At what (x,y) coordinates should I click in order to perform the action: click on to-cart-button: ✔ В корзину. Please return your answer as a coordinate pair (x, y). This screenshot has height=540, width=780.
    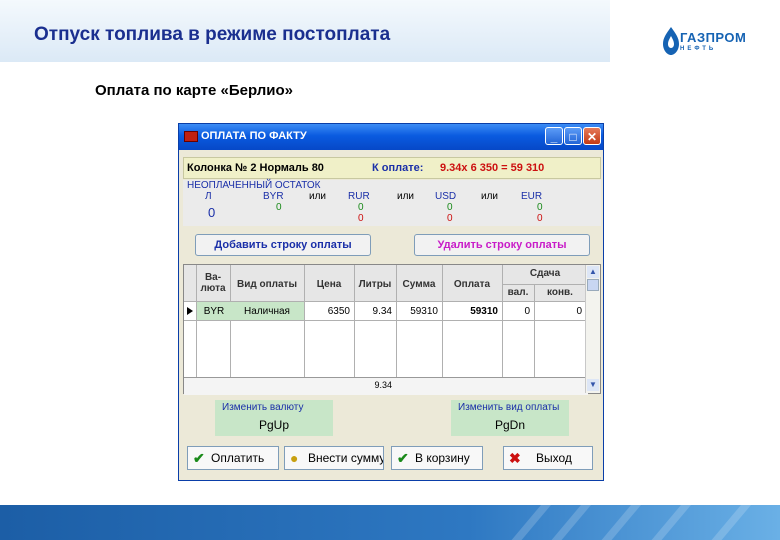
    Looking at the image, I should click on (437, 458).